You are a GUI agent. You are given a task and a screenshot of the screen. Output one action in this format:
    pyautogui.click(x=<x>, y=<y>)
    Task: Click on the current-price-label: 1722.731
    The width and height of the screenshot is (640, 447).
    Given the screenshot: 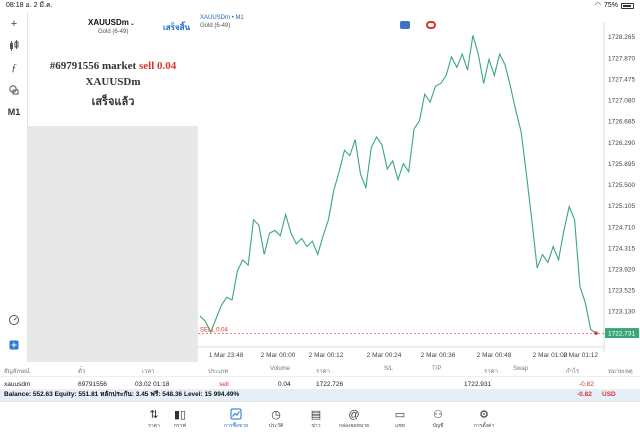 What is the action you would take?
    pyautogui.click(x=621, y=333)
    